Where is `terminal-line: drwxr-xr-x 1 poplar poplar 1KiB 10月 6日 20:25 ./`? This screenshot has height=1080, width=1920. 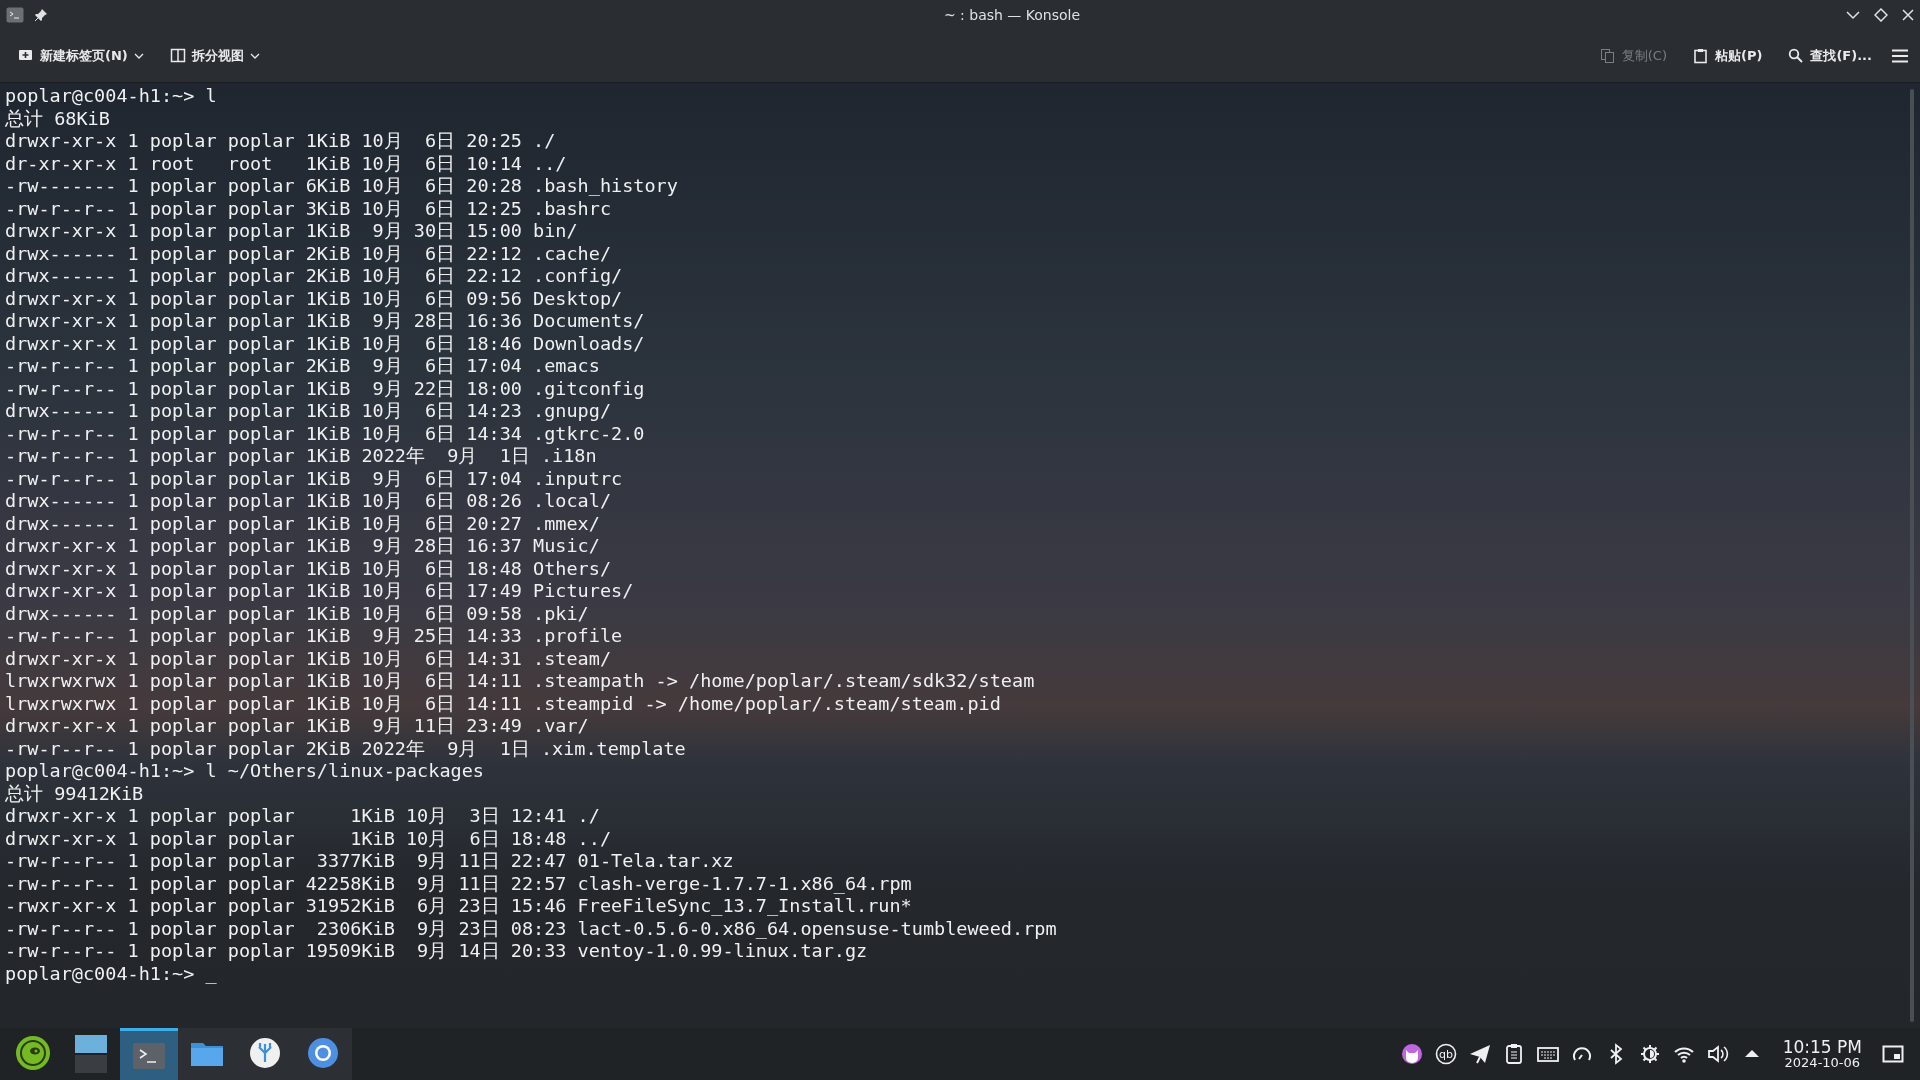
terminal-line: drwxr-xr-x 1 poplar poplar 1KiB 10月 6日 20:25 ./ is located at coordinates (280, 141).